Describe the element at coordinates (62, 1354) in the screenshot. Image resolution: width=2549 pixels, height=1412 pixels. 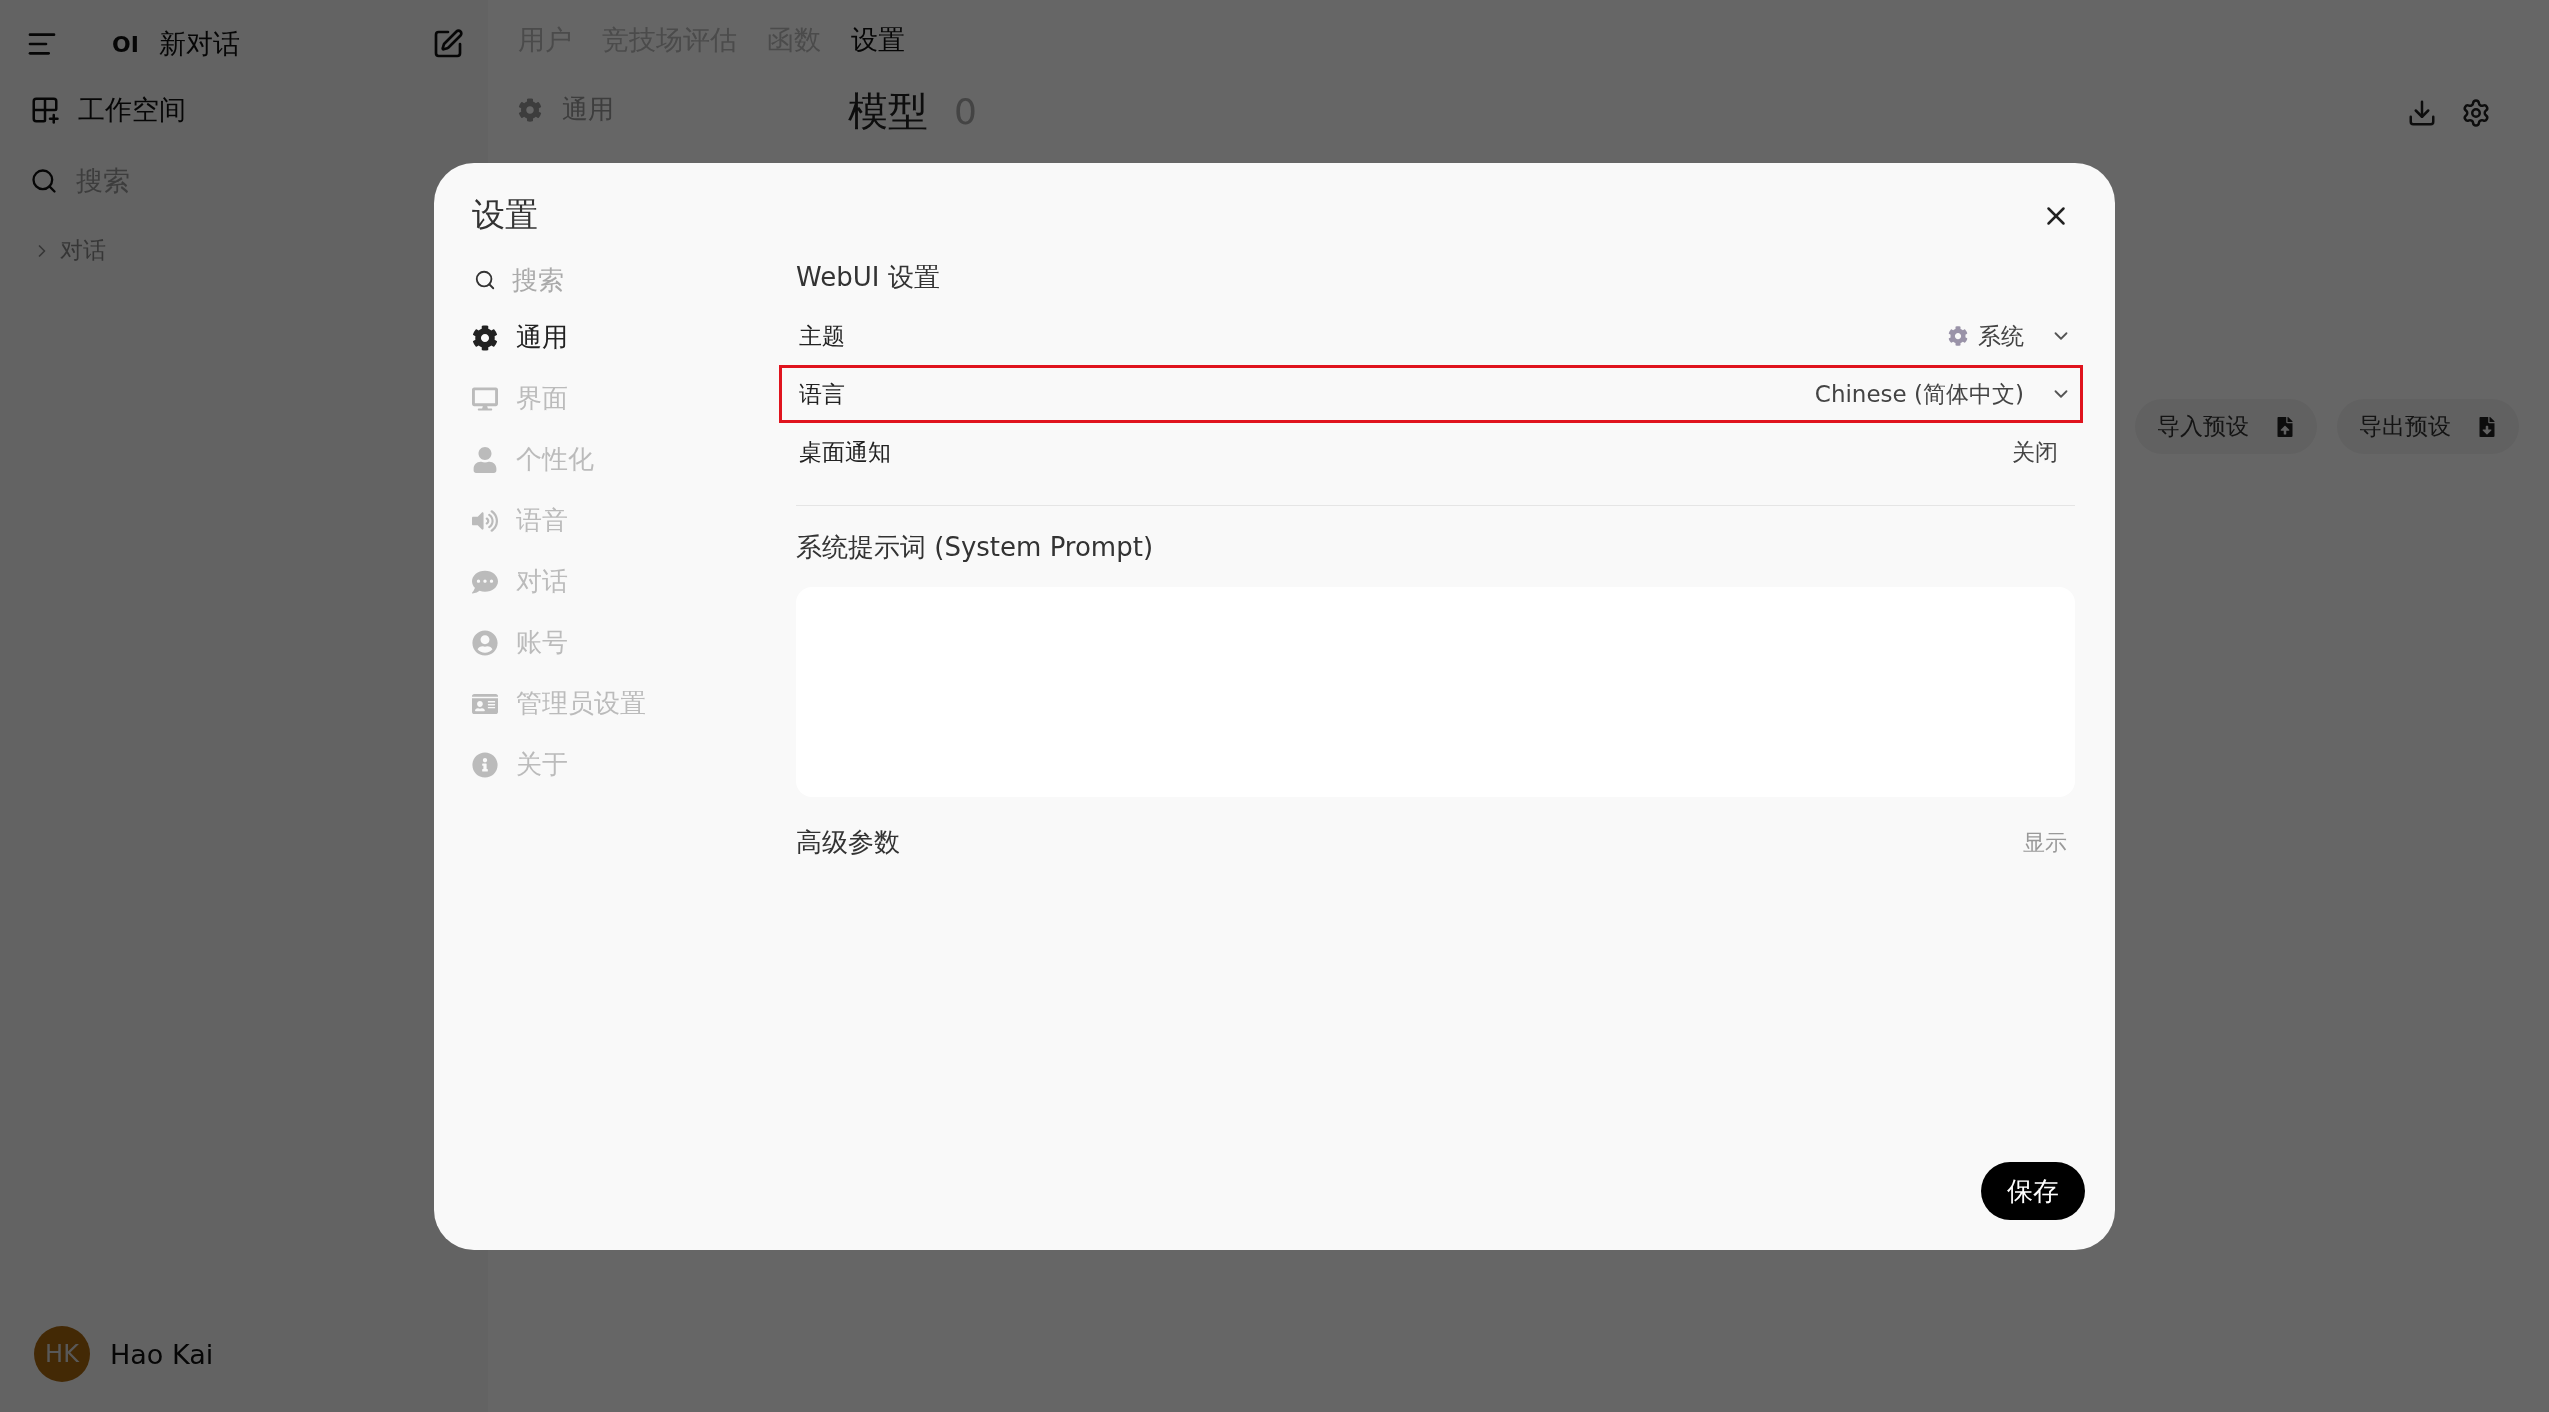
I see `user-avatar: HK` at that location.